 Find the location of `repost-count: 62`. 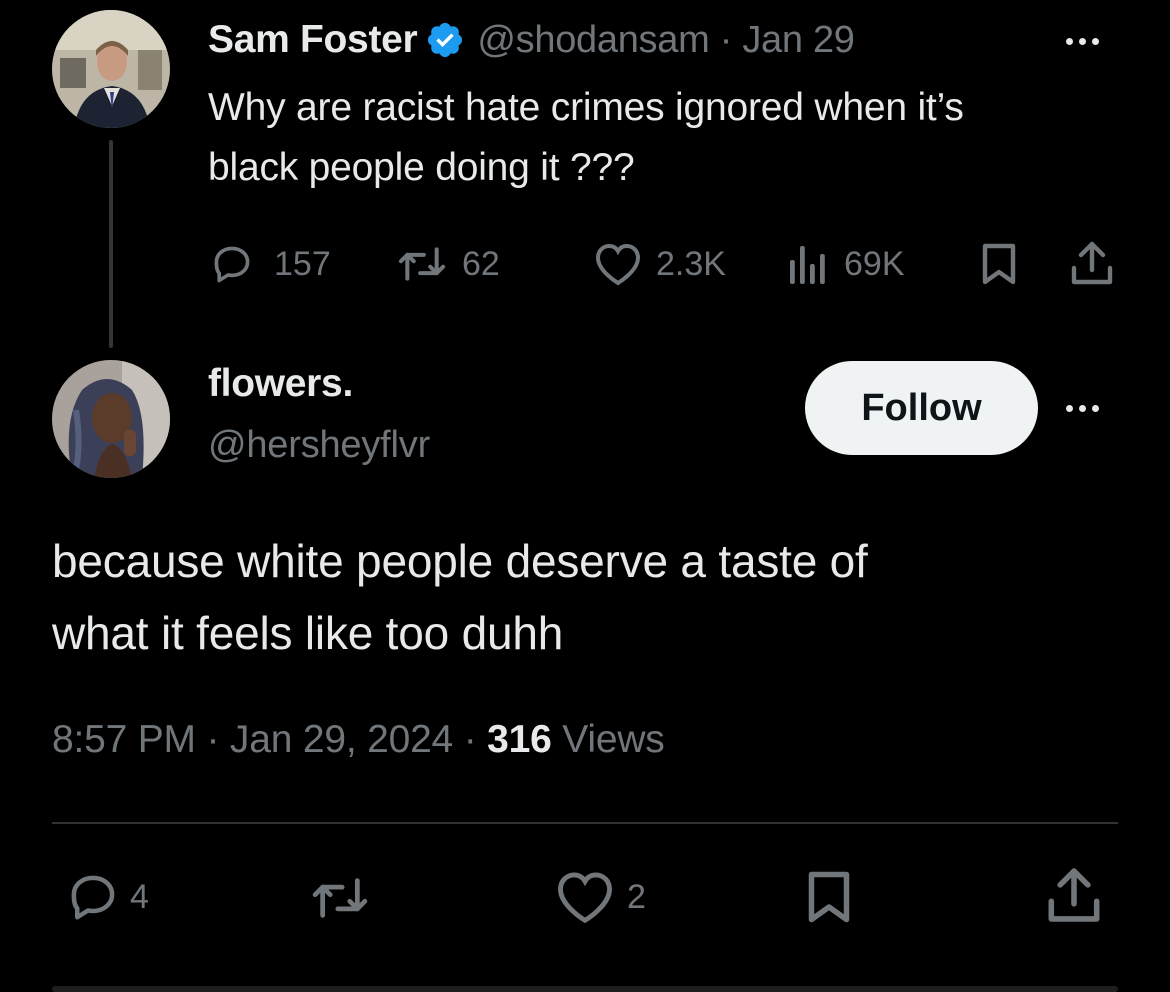

repost-count: 62 is located at coordinates (481, 263).